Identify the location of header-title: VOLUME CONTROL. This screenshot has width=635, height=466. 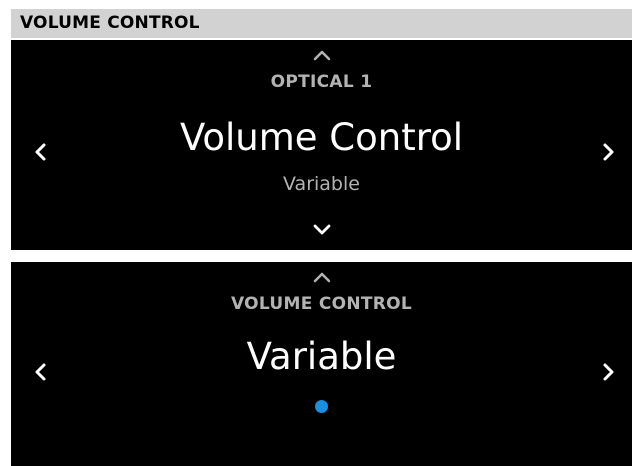
(110, 23).